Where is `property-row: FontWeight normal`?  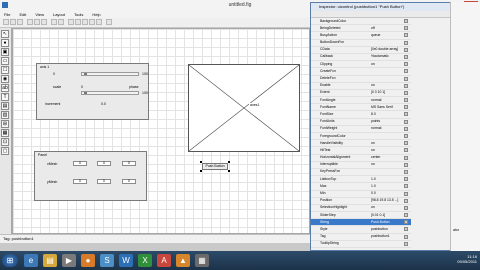
property-row: FontWeight normal is located at coordinates (361, 129).